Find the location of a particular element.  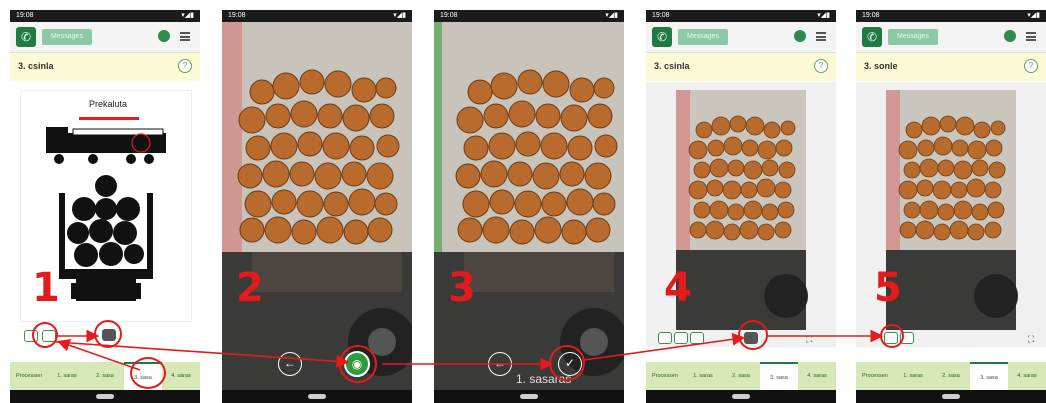

highlight-active-tab is located at coordinates (148, 373).